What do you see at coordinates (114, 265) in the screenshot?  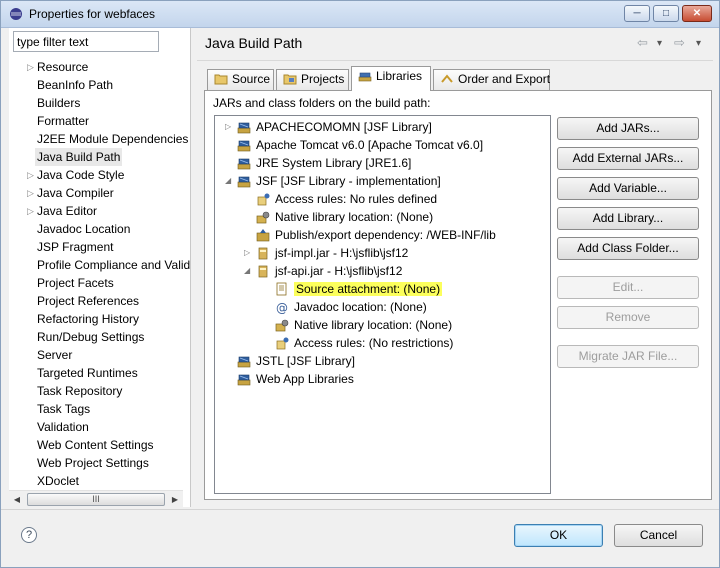 I see `preference-item: Profile Compliance and Valid` at bounding box center [114, 265].